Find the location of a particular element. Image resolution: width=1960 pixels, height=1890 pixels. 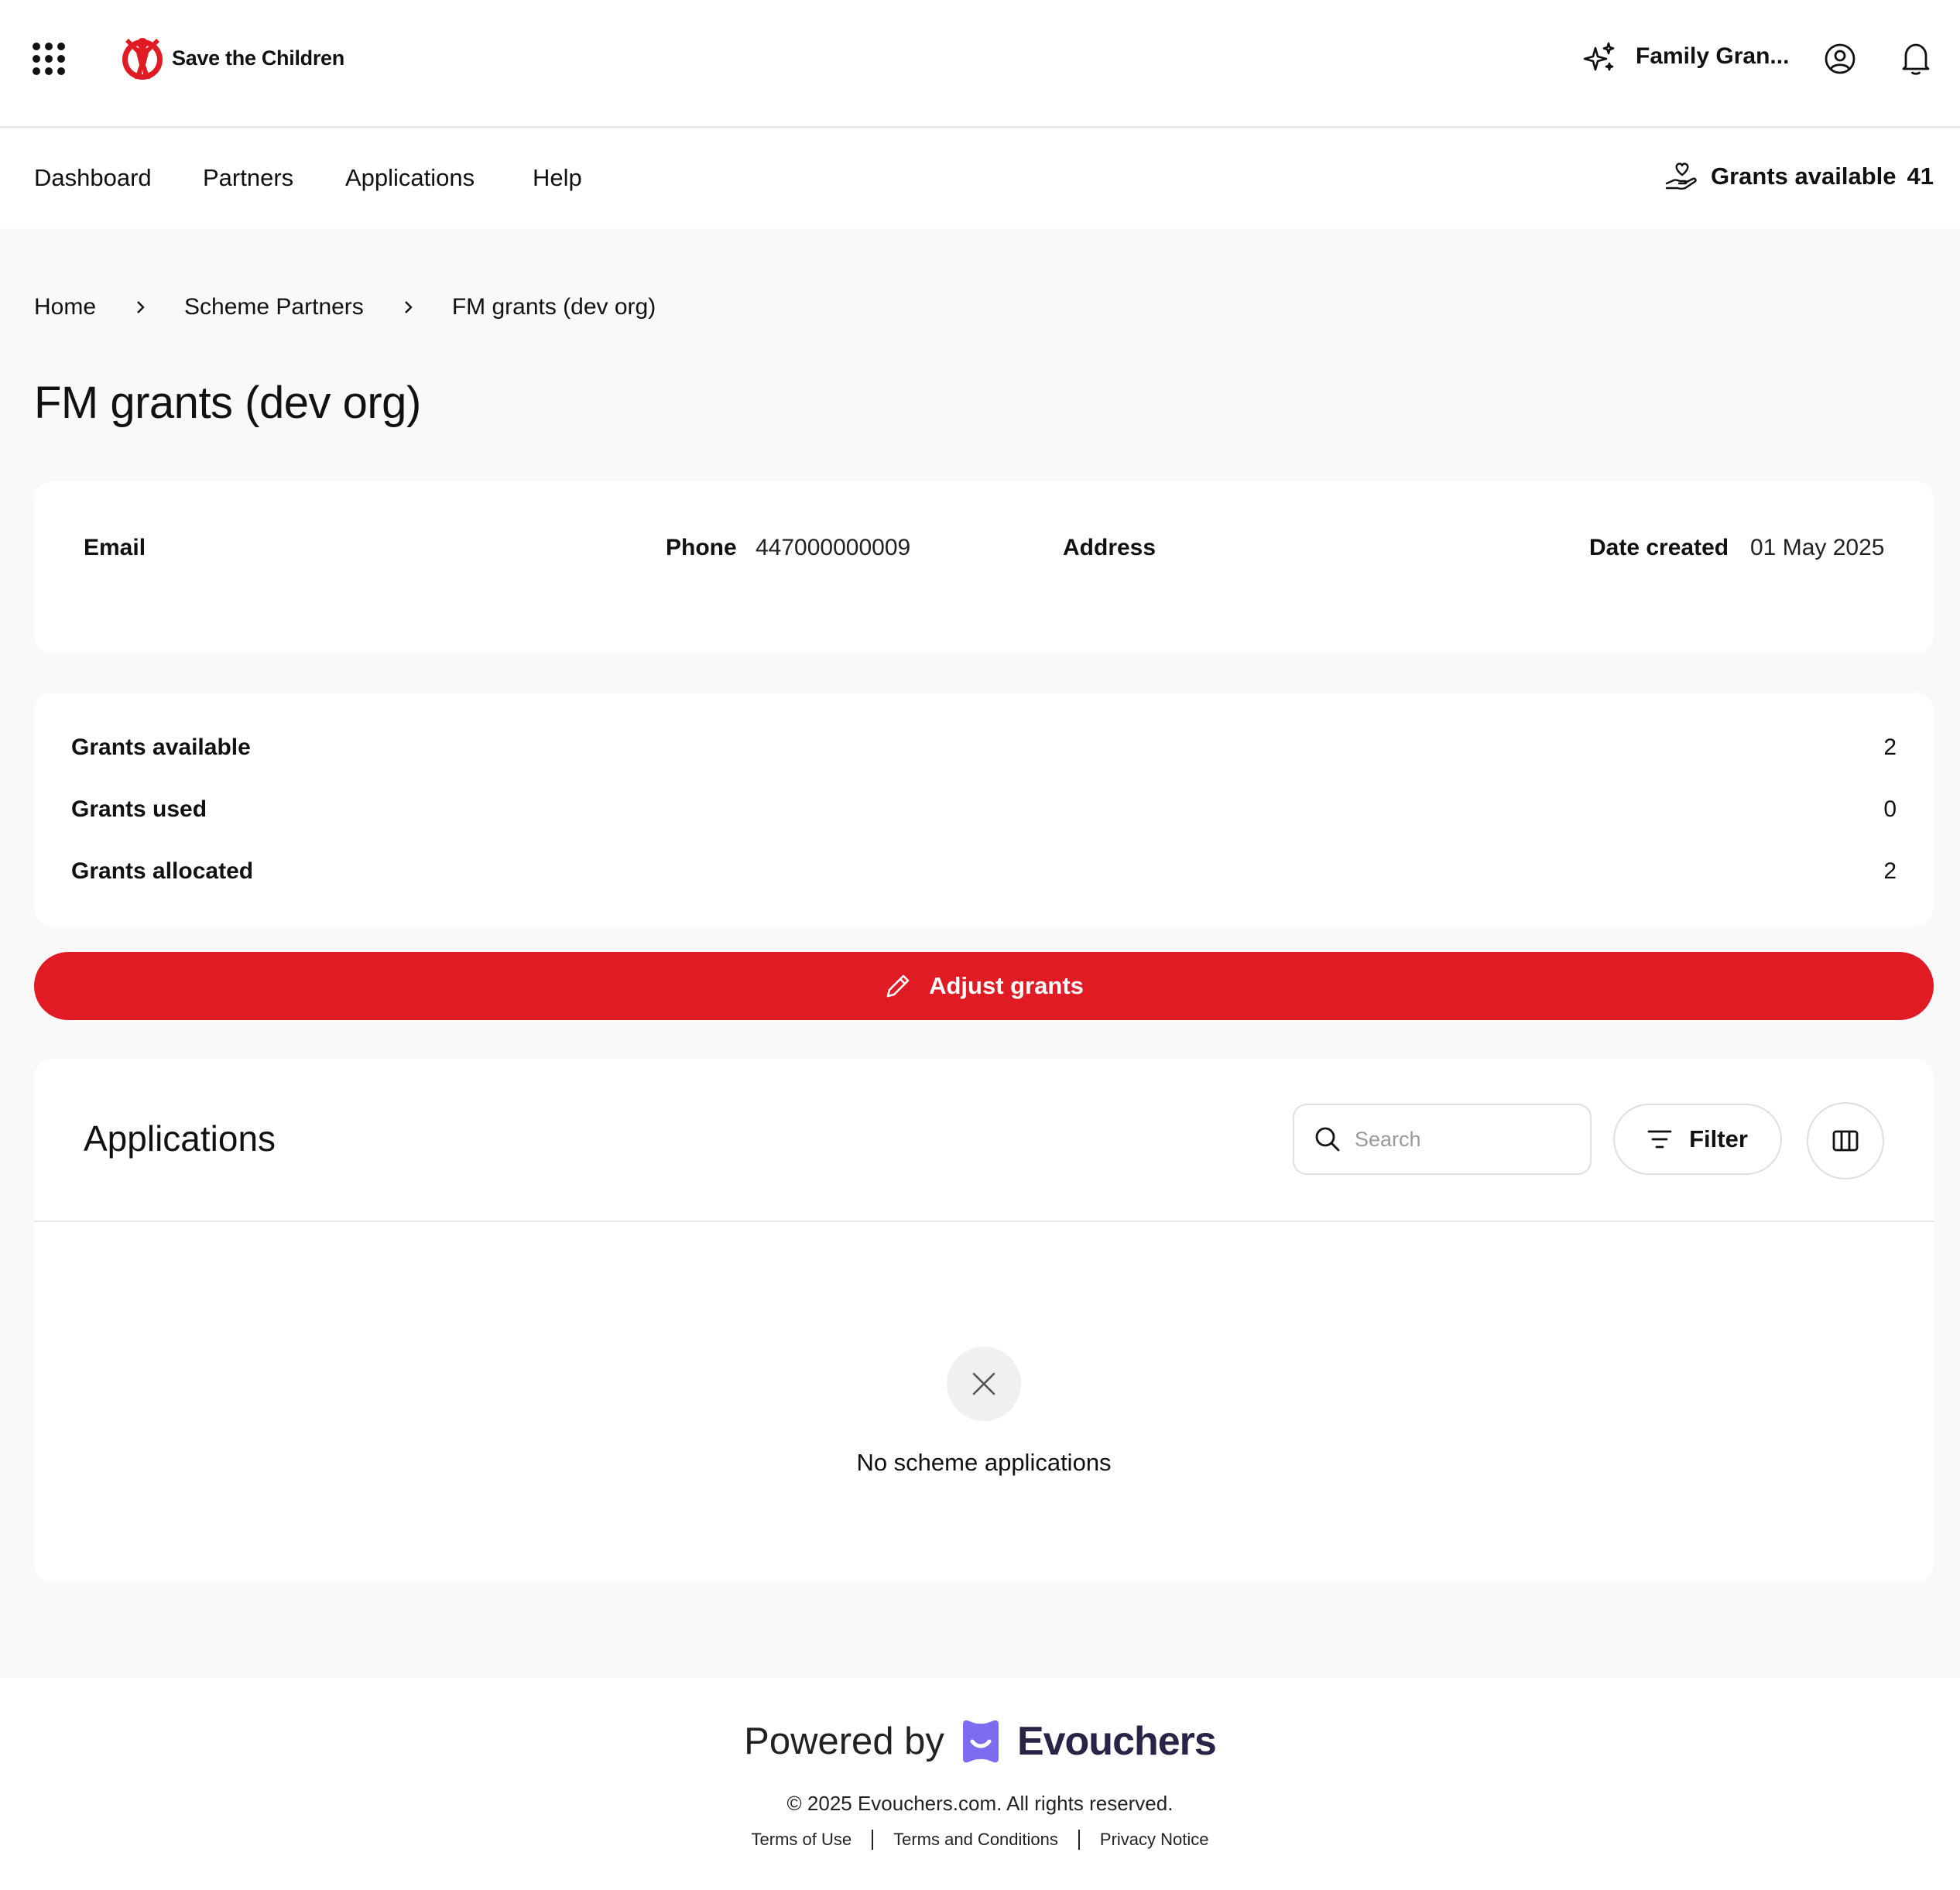

grants-available-count: 41 is located at coordinates (1920, 177).